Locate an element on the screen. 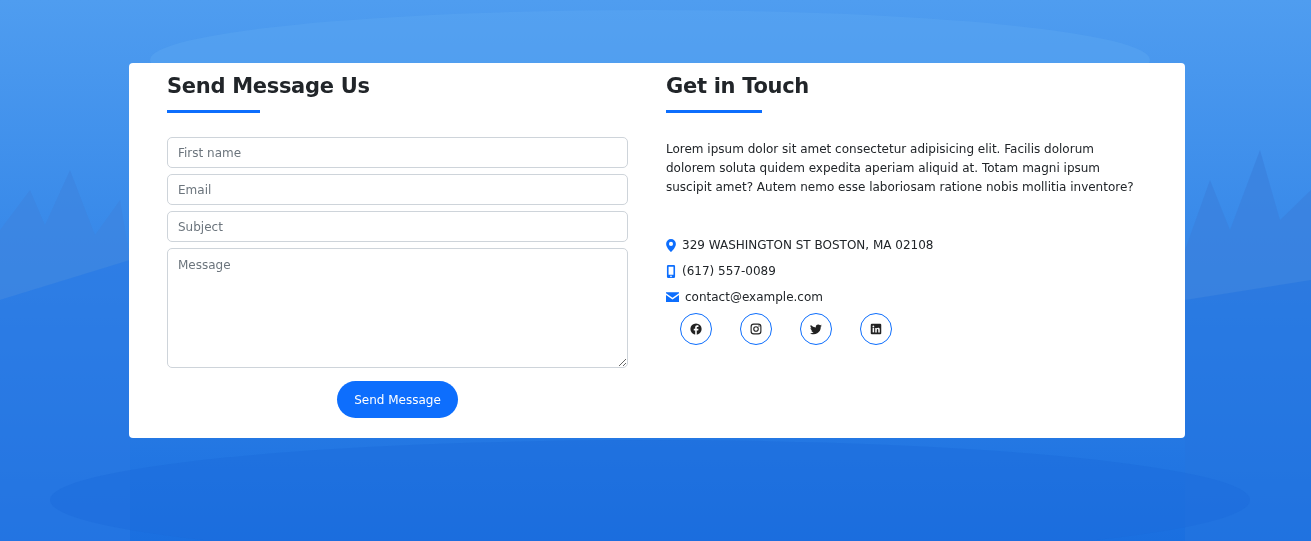  linkedin-icon is located at coordinates (876, 329).